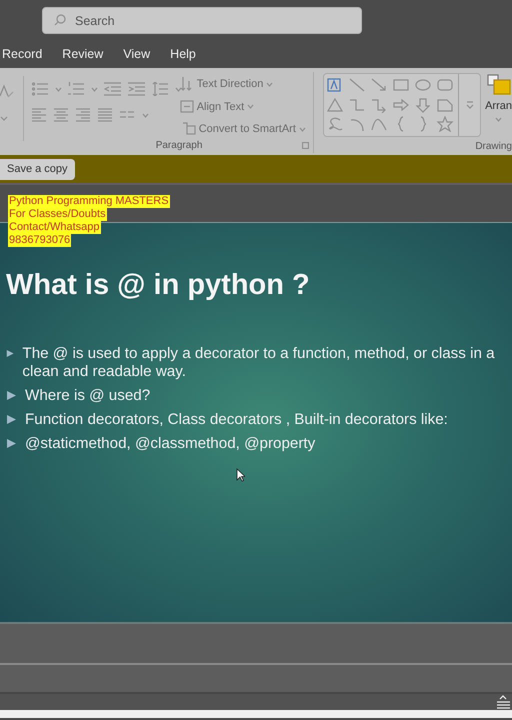 This screenshot has height=720, width=512. Describe the element at coordinates (136, 54) in the screenshot. I see `menu-tab: View` at that location.